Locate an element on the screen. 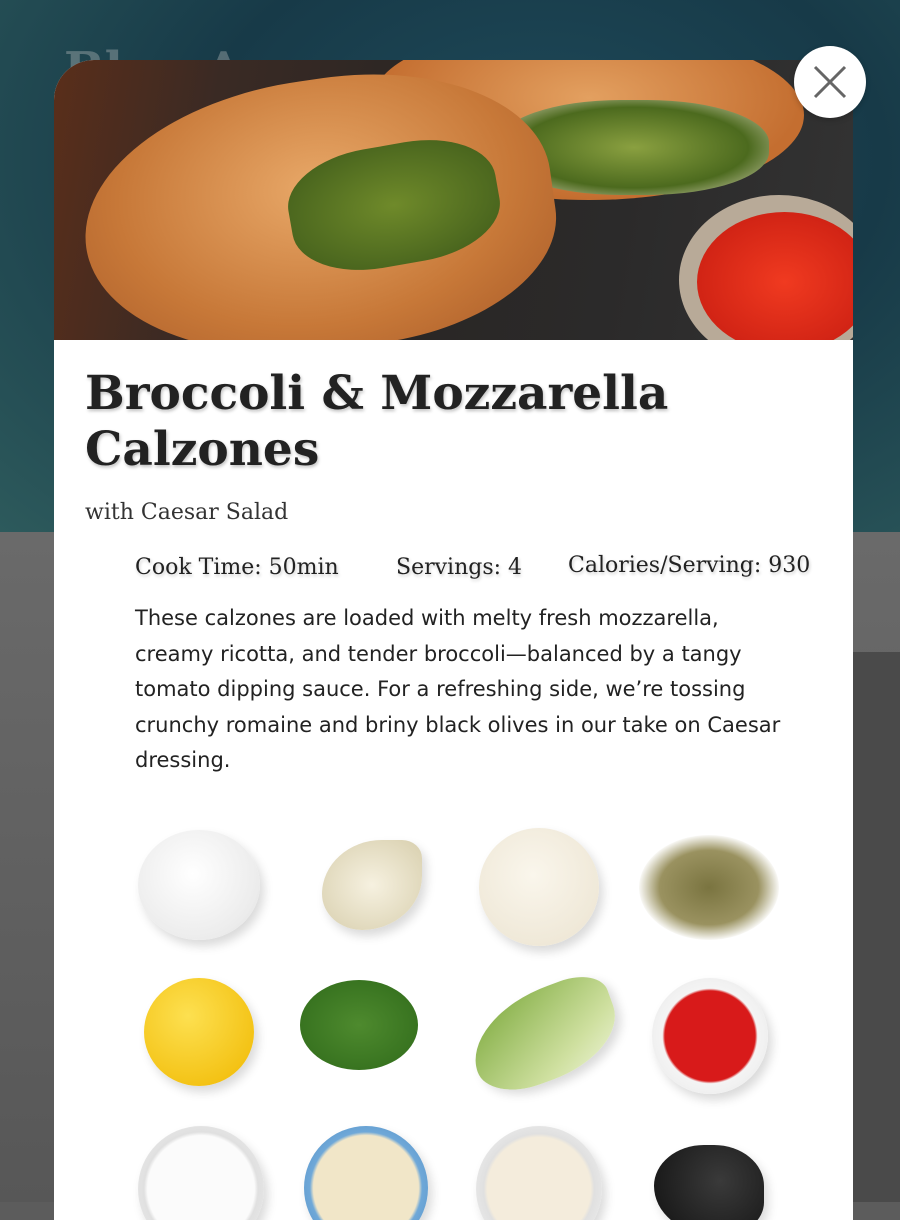  close-button is located at coordinates (830, 82).